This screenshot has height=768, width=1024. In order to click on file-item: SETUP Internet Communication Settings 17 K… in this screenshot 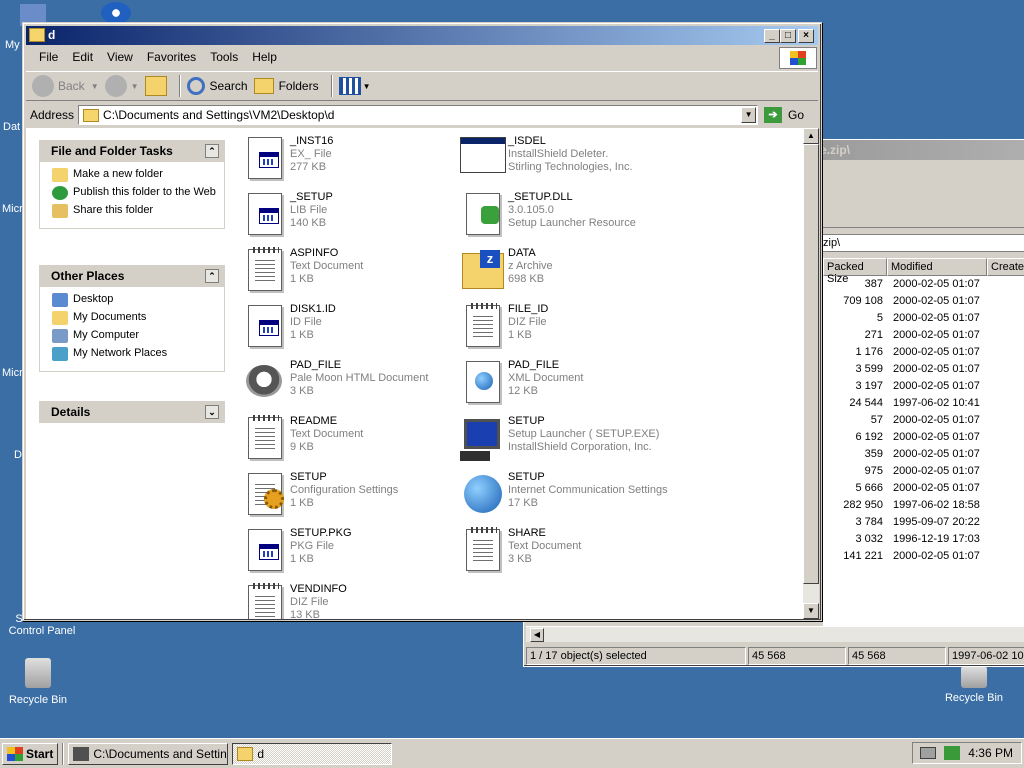, I will do `click(565, 498)`.